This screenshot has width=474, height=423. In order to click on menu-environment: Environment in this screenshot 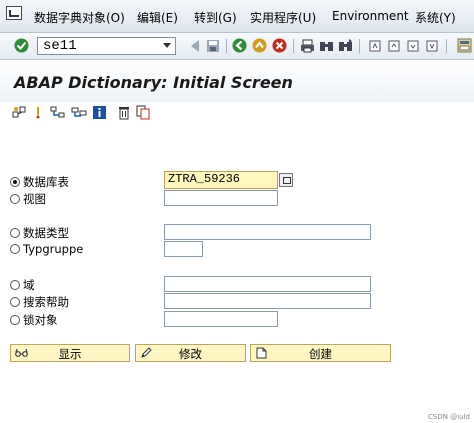, I will do `click(370, 16)`.